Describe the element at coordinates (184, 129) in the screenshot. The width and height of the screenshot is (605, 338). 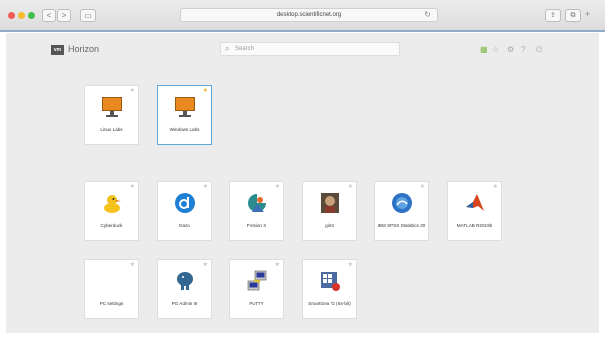
I see `tile-label: Windows Labs` at that location.